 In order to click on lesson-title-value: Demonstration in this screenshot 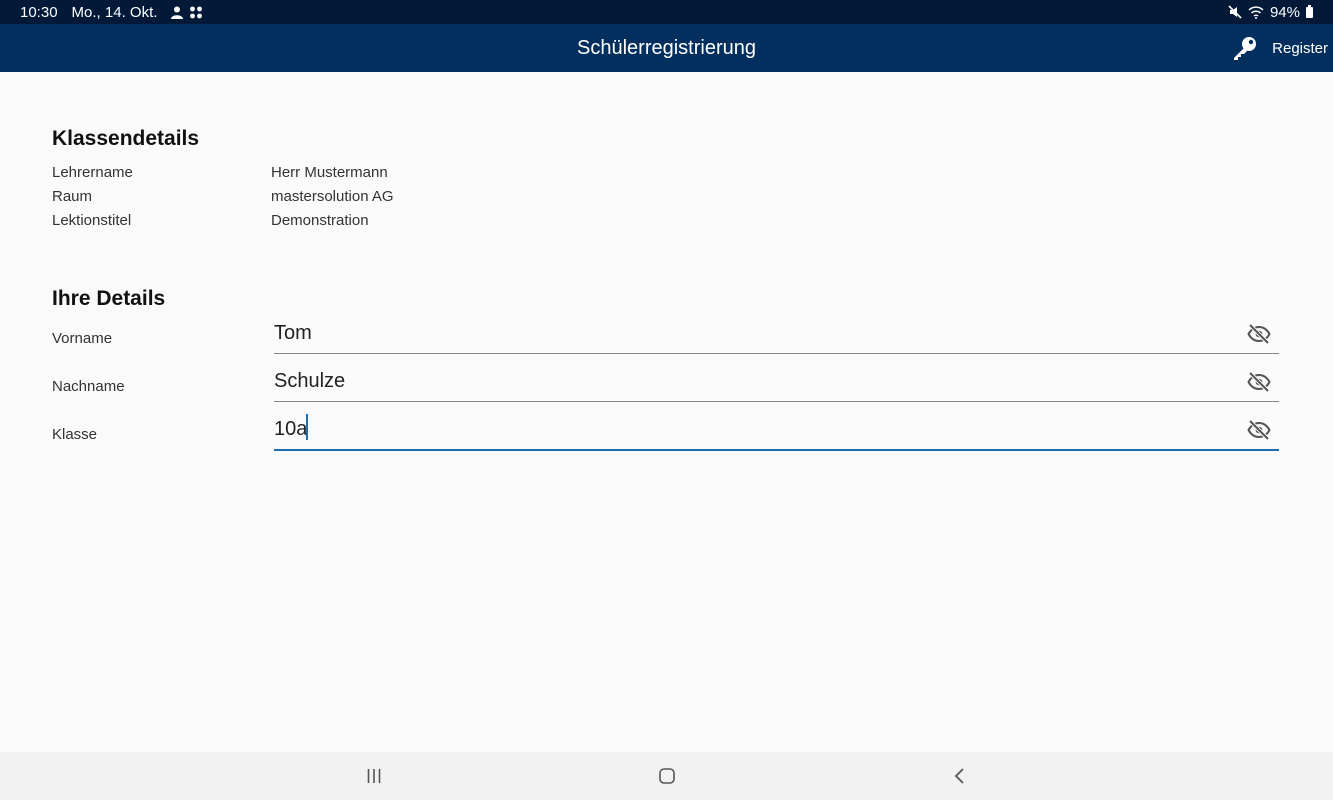, I will do `click(320, 220)`.